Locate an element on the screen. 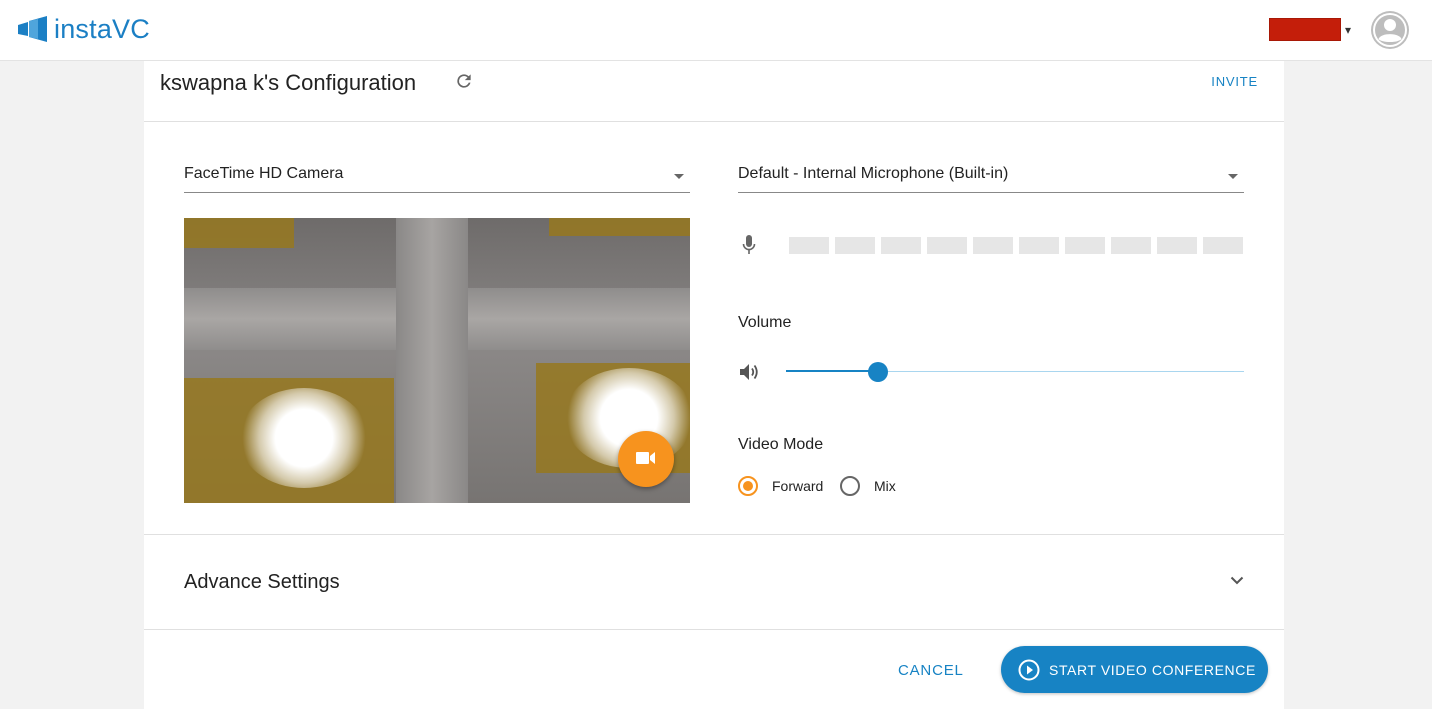 The image size is (1432, 709). mic-level-meter is located at coordinates (1016, 245).